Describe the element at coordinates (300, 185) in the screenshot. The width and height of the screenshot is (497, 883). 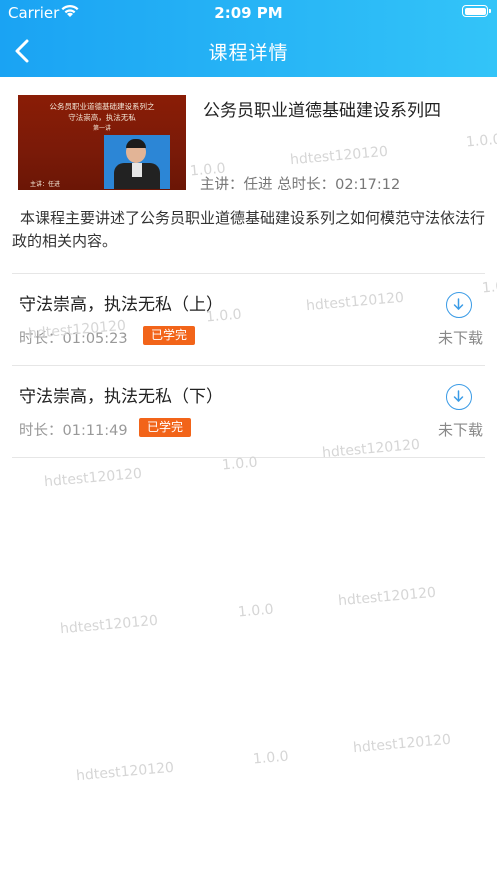
I see `course-meta: 主讲：任进 总时长：02:17:12` at that location.